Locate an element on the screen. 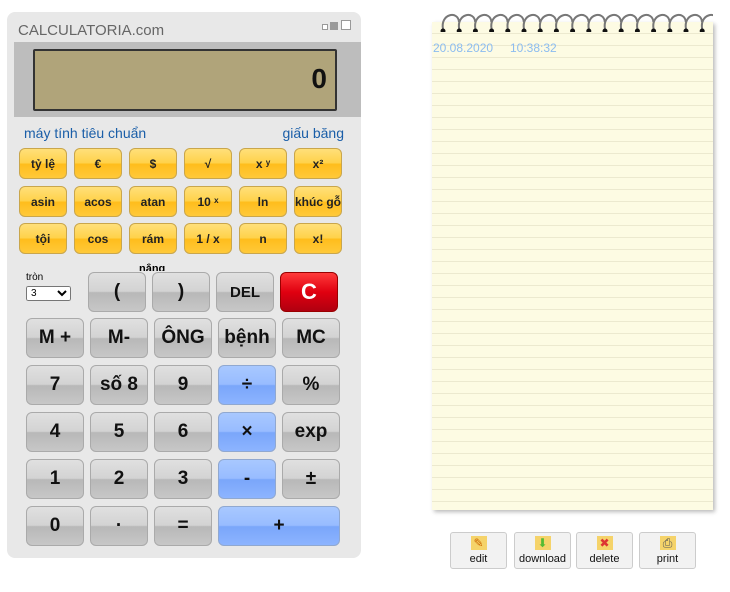 The image size is (730, 592). function-button: n is located at coordinates (263, 238).